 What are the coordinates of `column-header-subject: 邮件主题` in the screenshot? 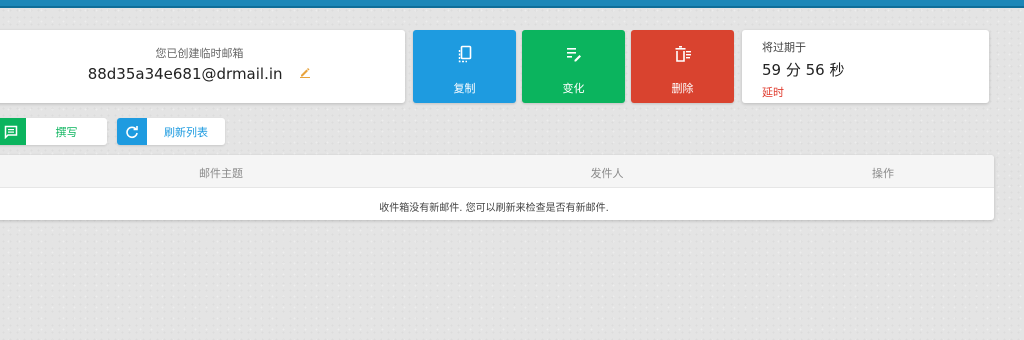 It's located at (221, 173).